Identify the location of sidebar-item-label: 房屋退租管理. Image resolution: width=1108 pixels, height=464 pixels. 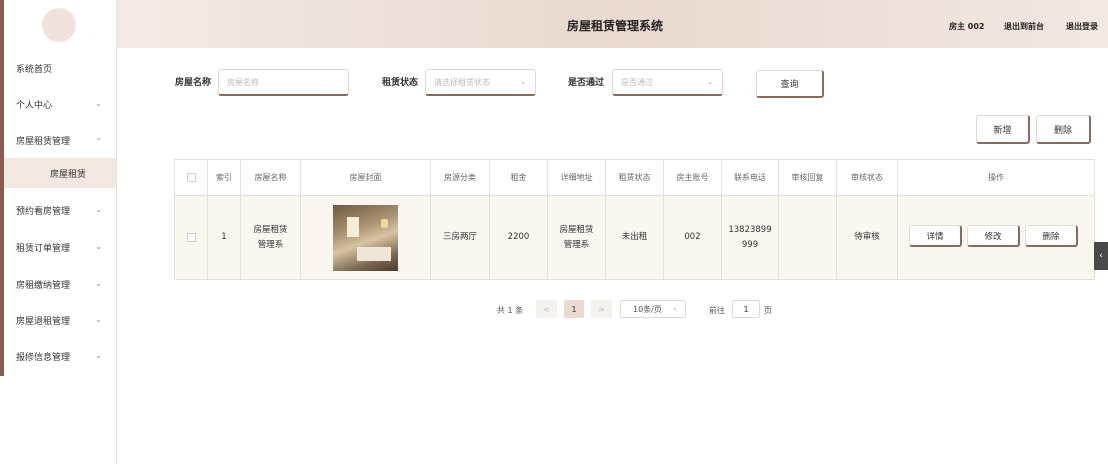
(43, 321).